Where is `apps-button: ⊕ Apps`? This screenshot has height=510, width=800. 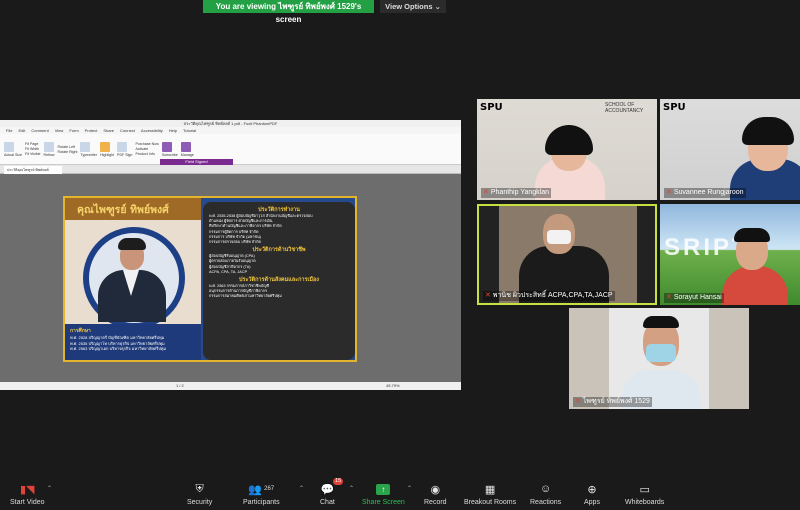
apps-button: ⊕ Apps is located at coordinates (592, 494).